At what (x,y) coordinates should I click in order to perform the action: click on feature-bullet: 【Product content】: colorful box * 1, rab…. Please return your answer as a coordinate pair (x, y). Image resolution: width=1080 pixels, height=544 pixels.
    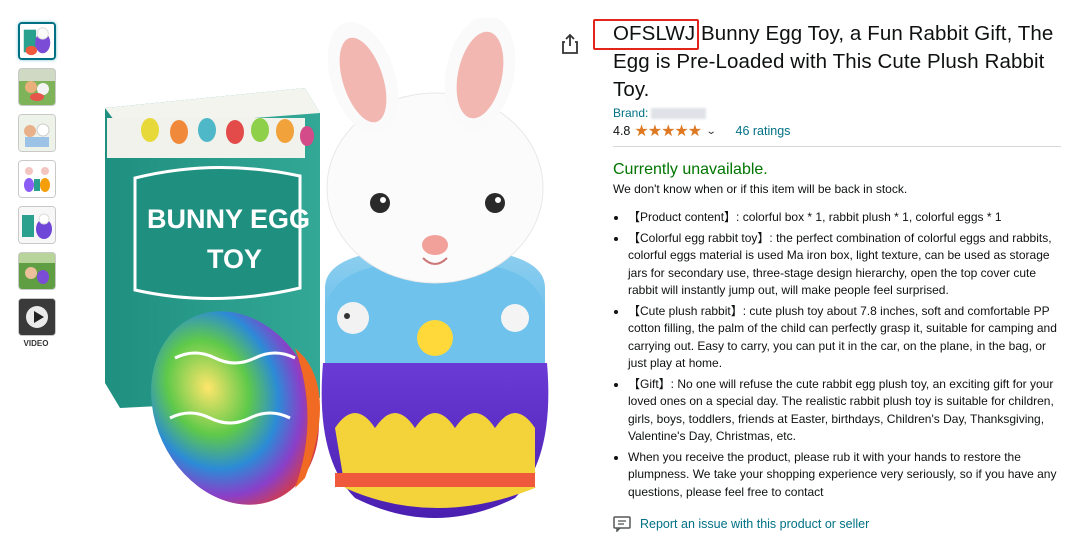
    Looking at the image, I should click on (845, 218).